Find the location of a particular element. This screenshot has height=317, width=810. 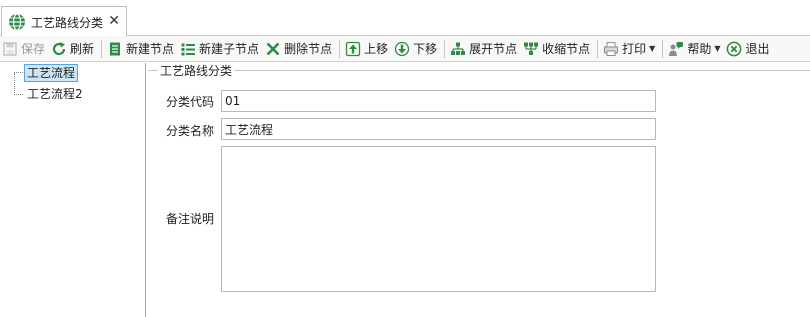

exit-label: 退出 is located at coordinates (757, 49).